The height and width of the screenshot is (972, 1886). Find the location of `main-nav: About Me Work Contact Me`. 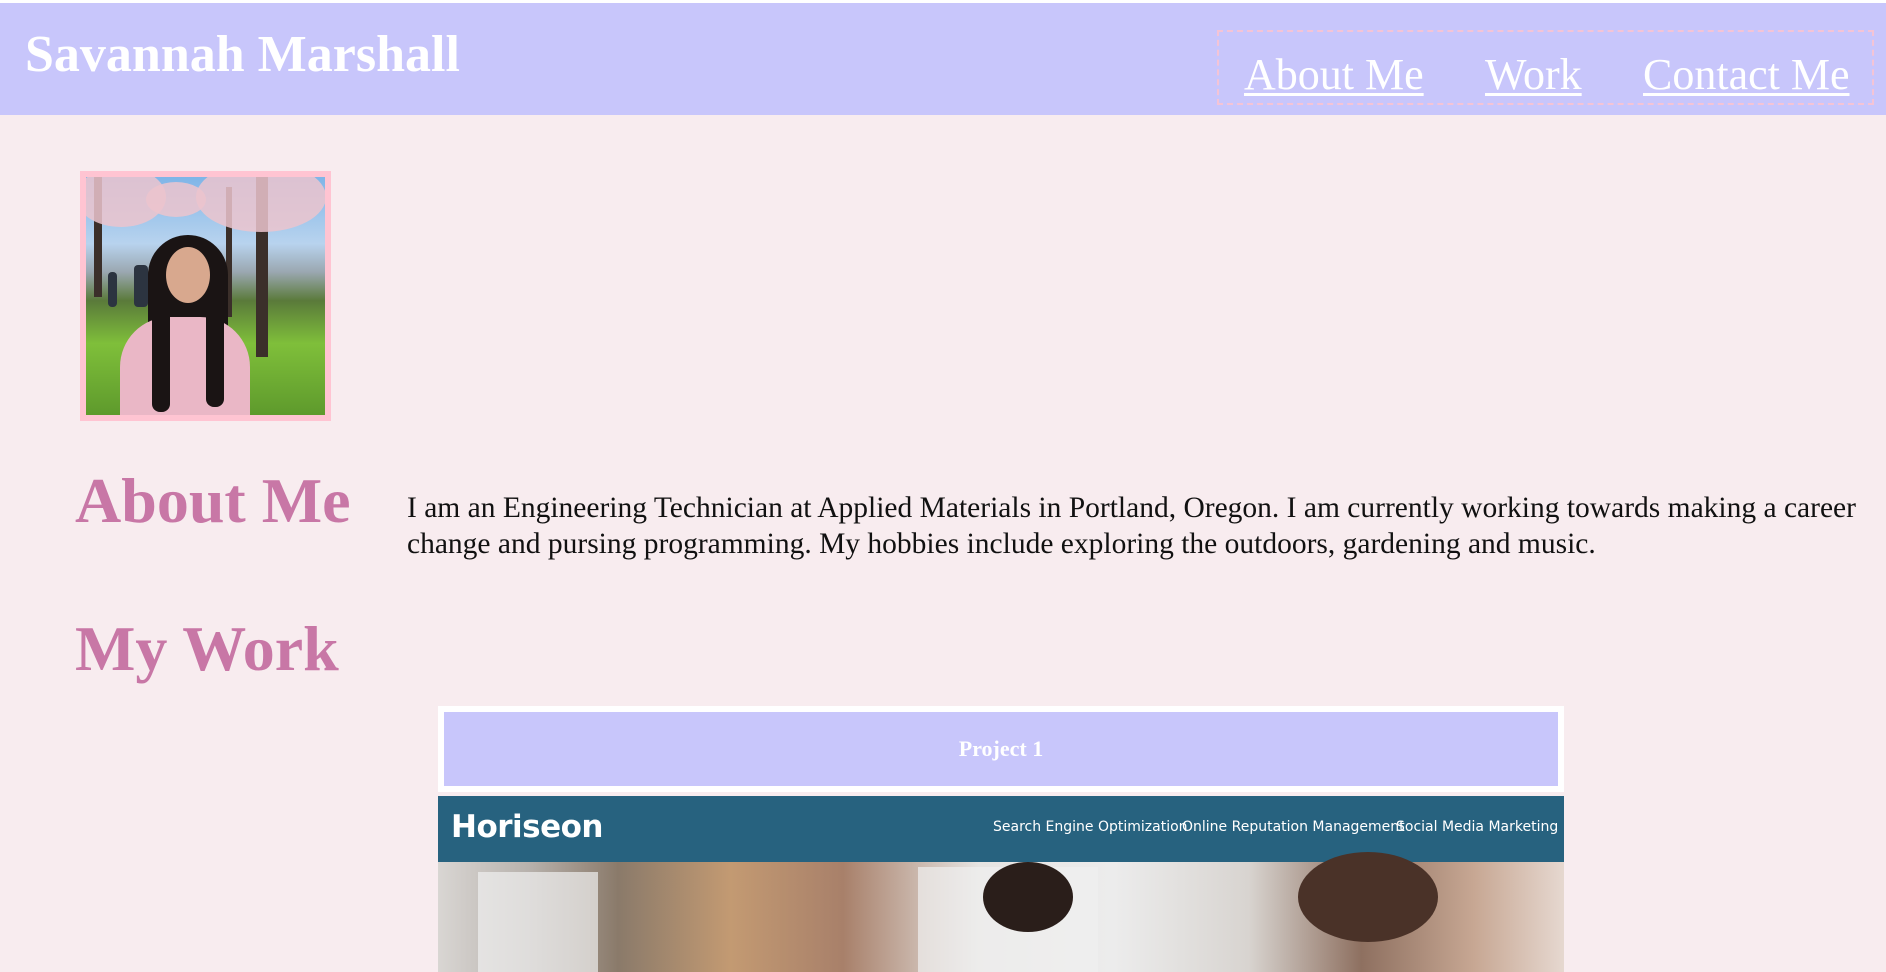

main-nav: About Me Work Contact Me is located at coordinates (1545, 67).